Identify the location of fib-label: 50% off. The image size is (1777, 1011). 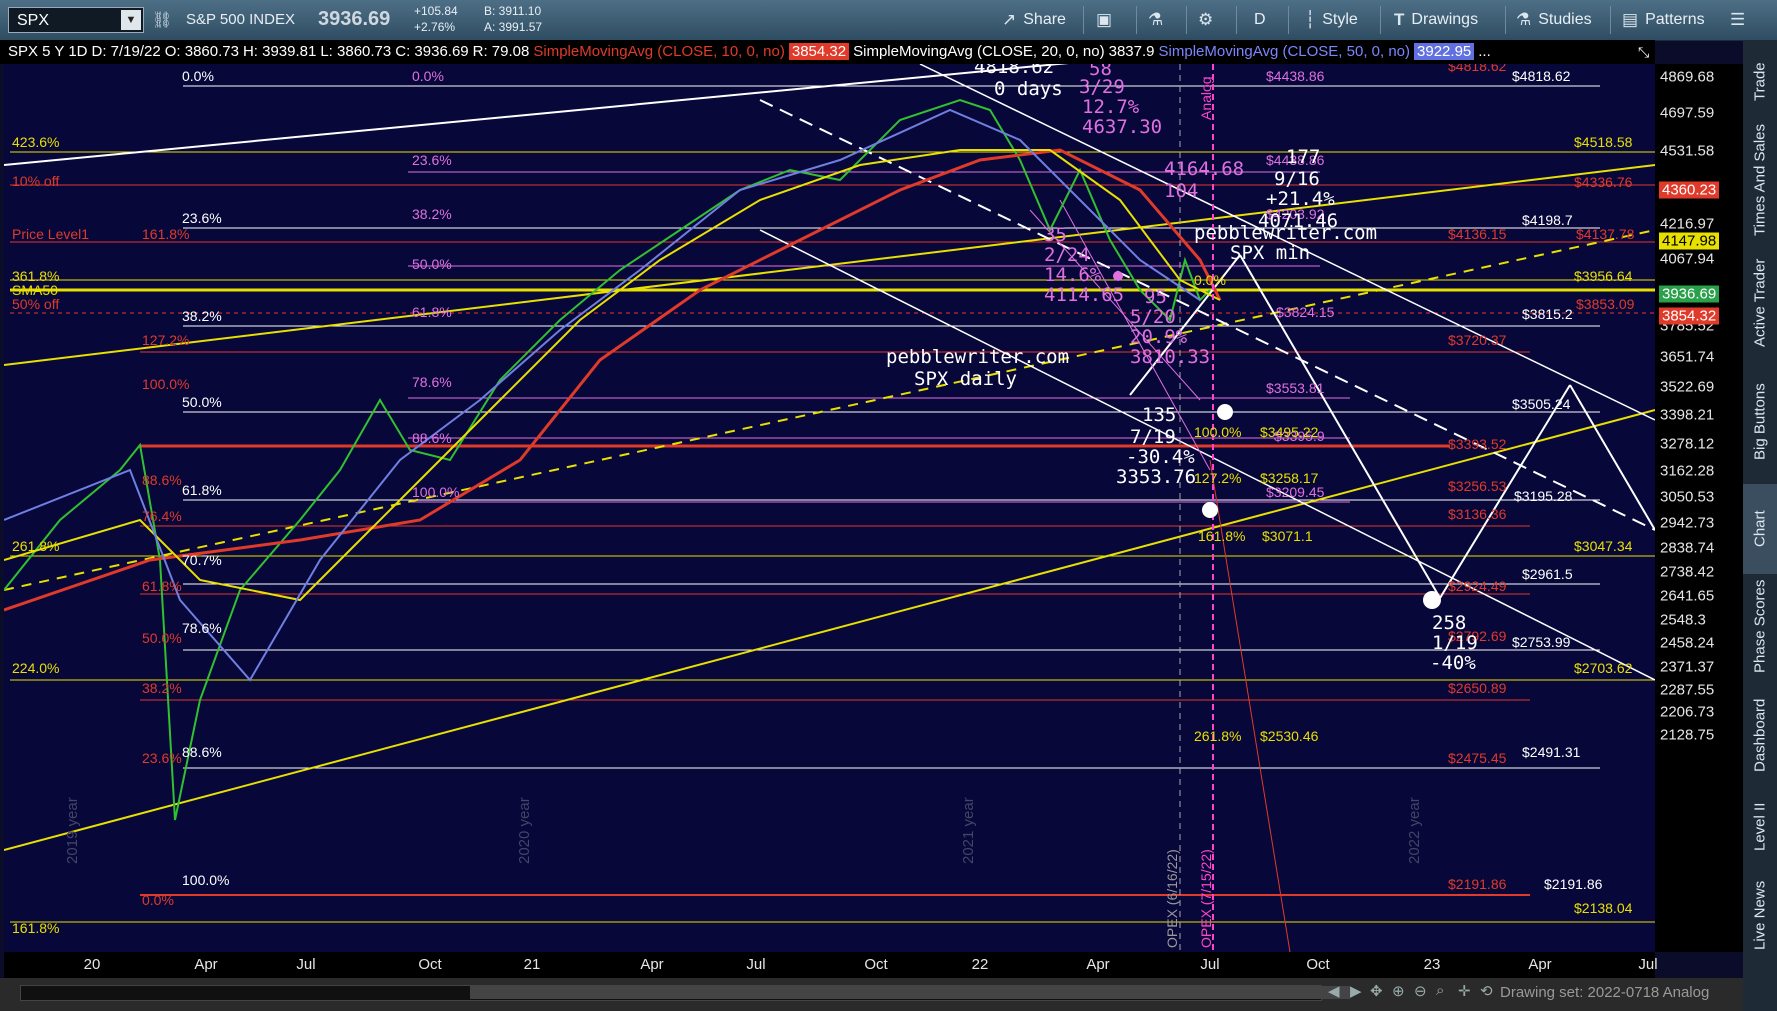
(36, 304).